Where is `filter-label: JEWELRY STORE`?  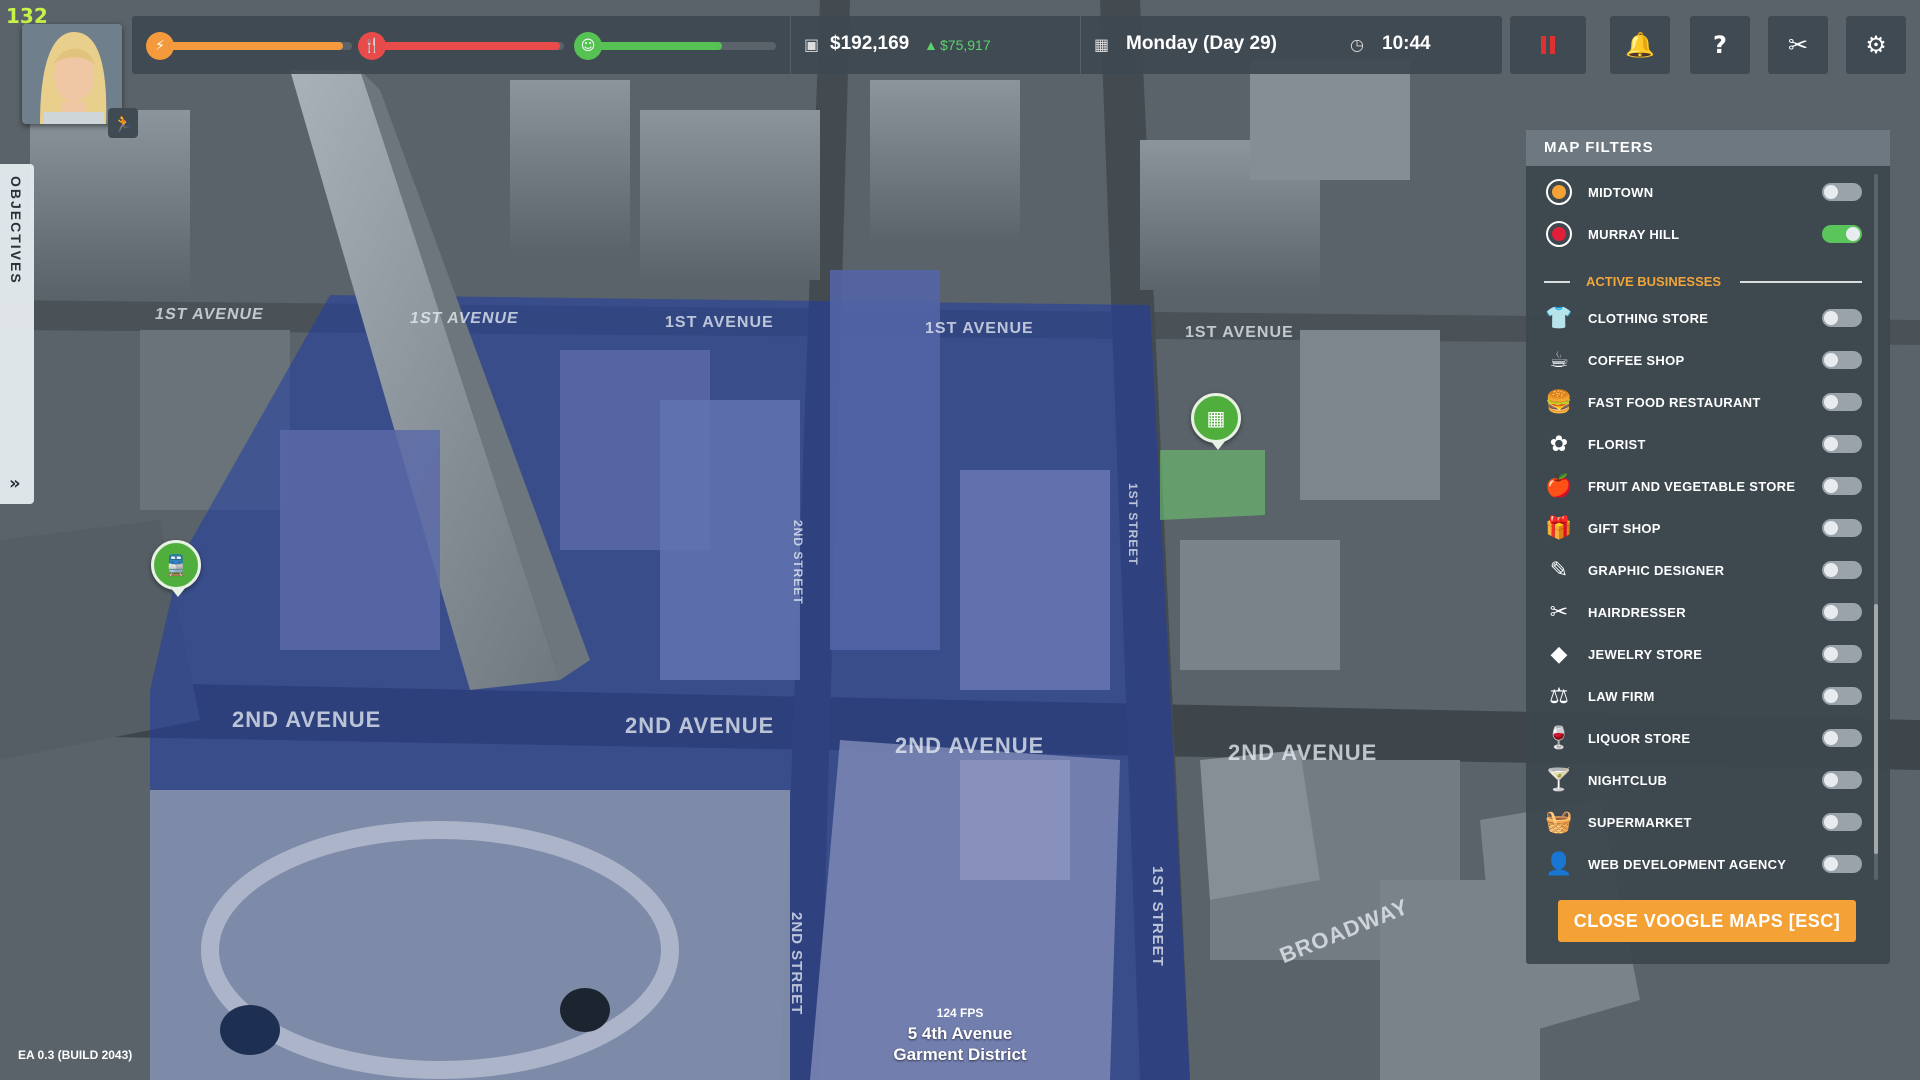 filter-label: JEWELRY STORE is located at coordinates (1645, 654).